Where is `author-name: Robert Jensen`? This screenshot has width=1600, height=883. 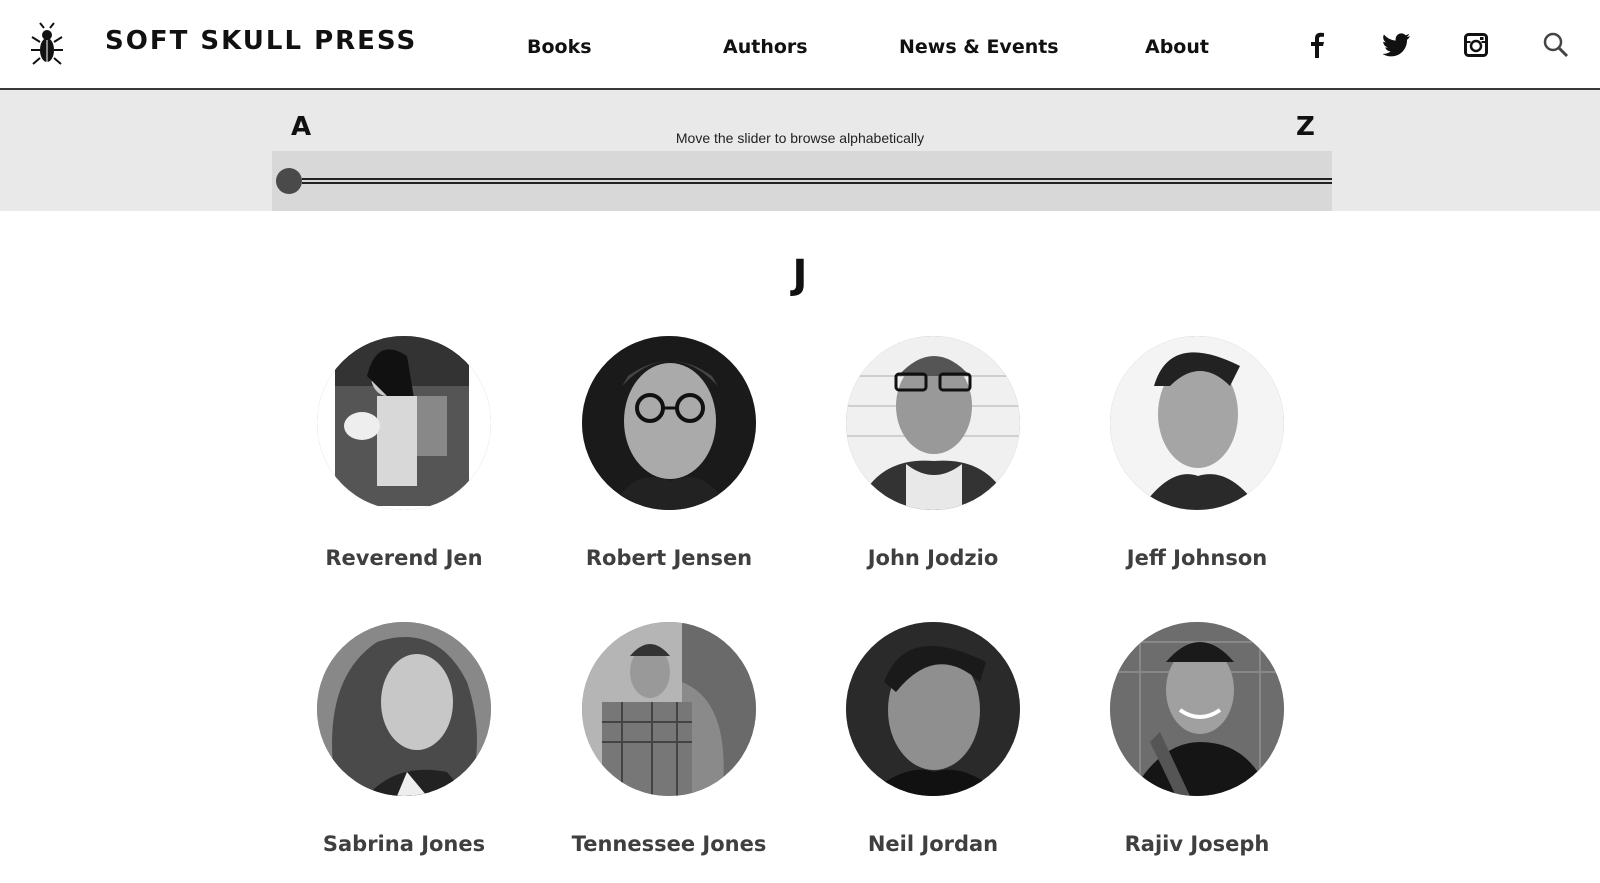 author-name: Robert Jensen is located at coordinates (669, 558).